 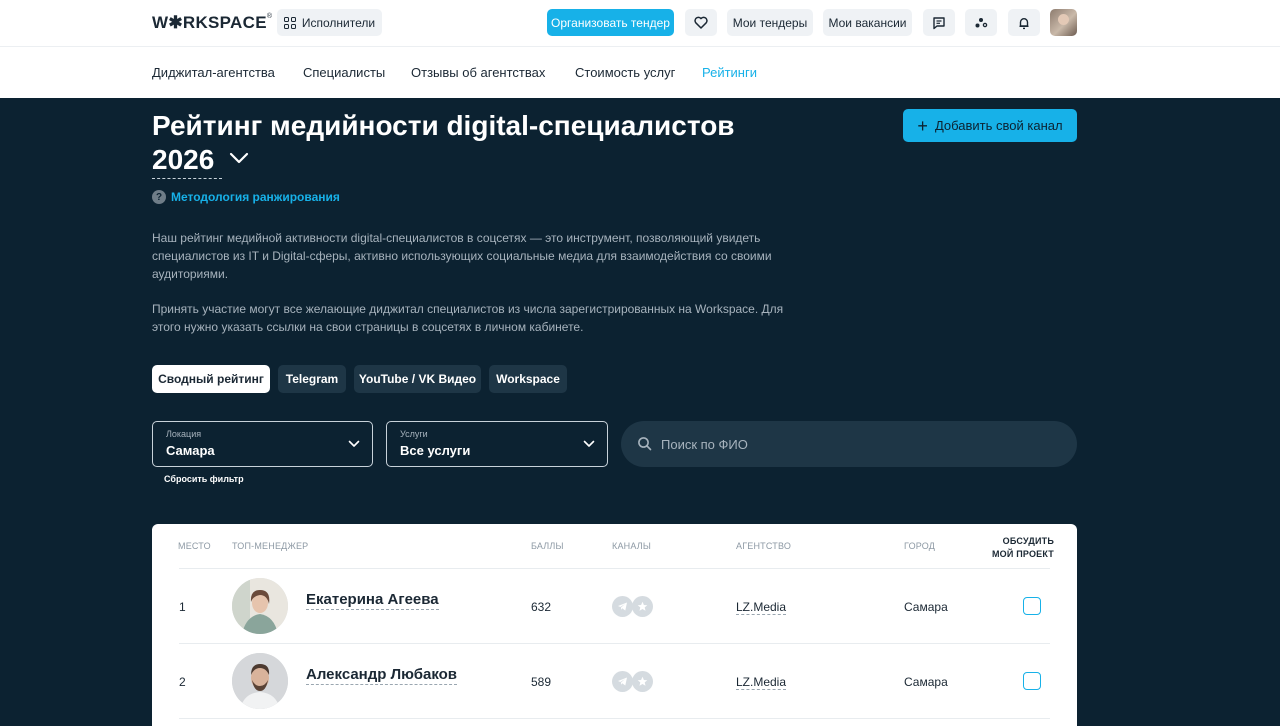 I want to click on page-title: Рейтинг медийности digital-специалистов, so click(x=443, y=125).